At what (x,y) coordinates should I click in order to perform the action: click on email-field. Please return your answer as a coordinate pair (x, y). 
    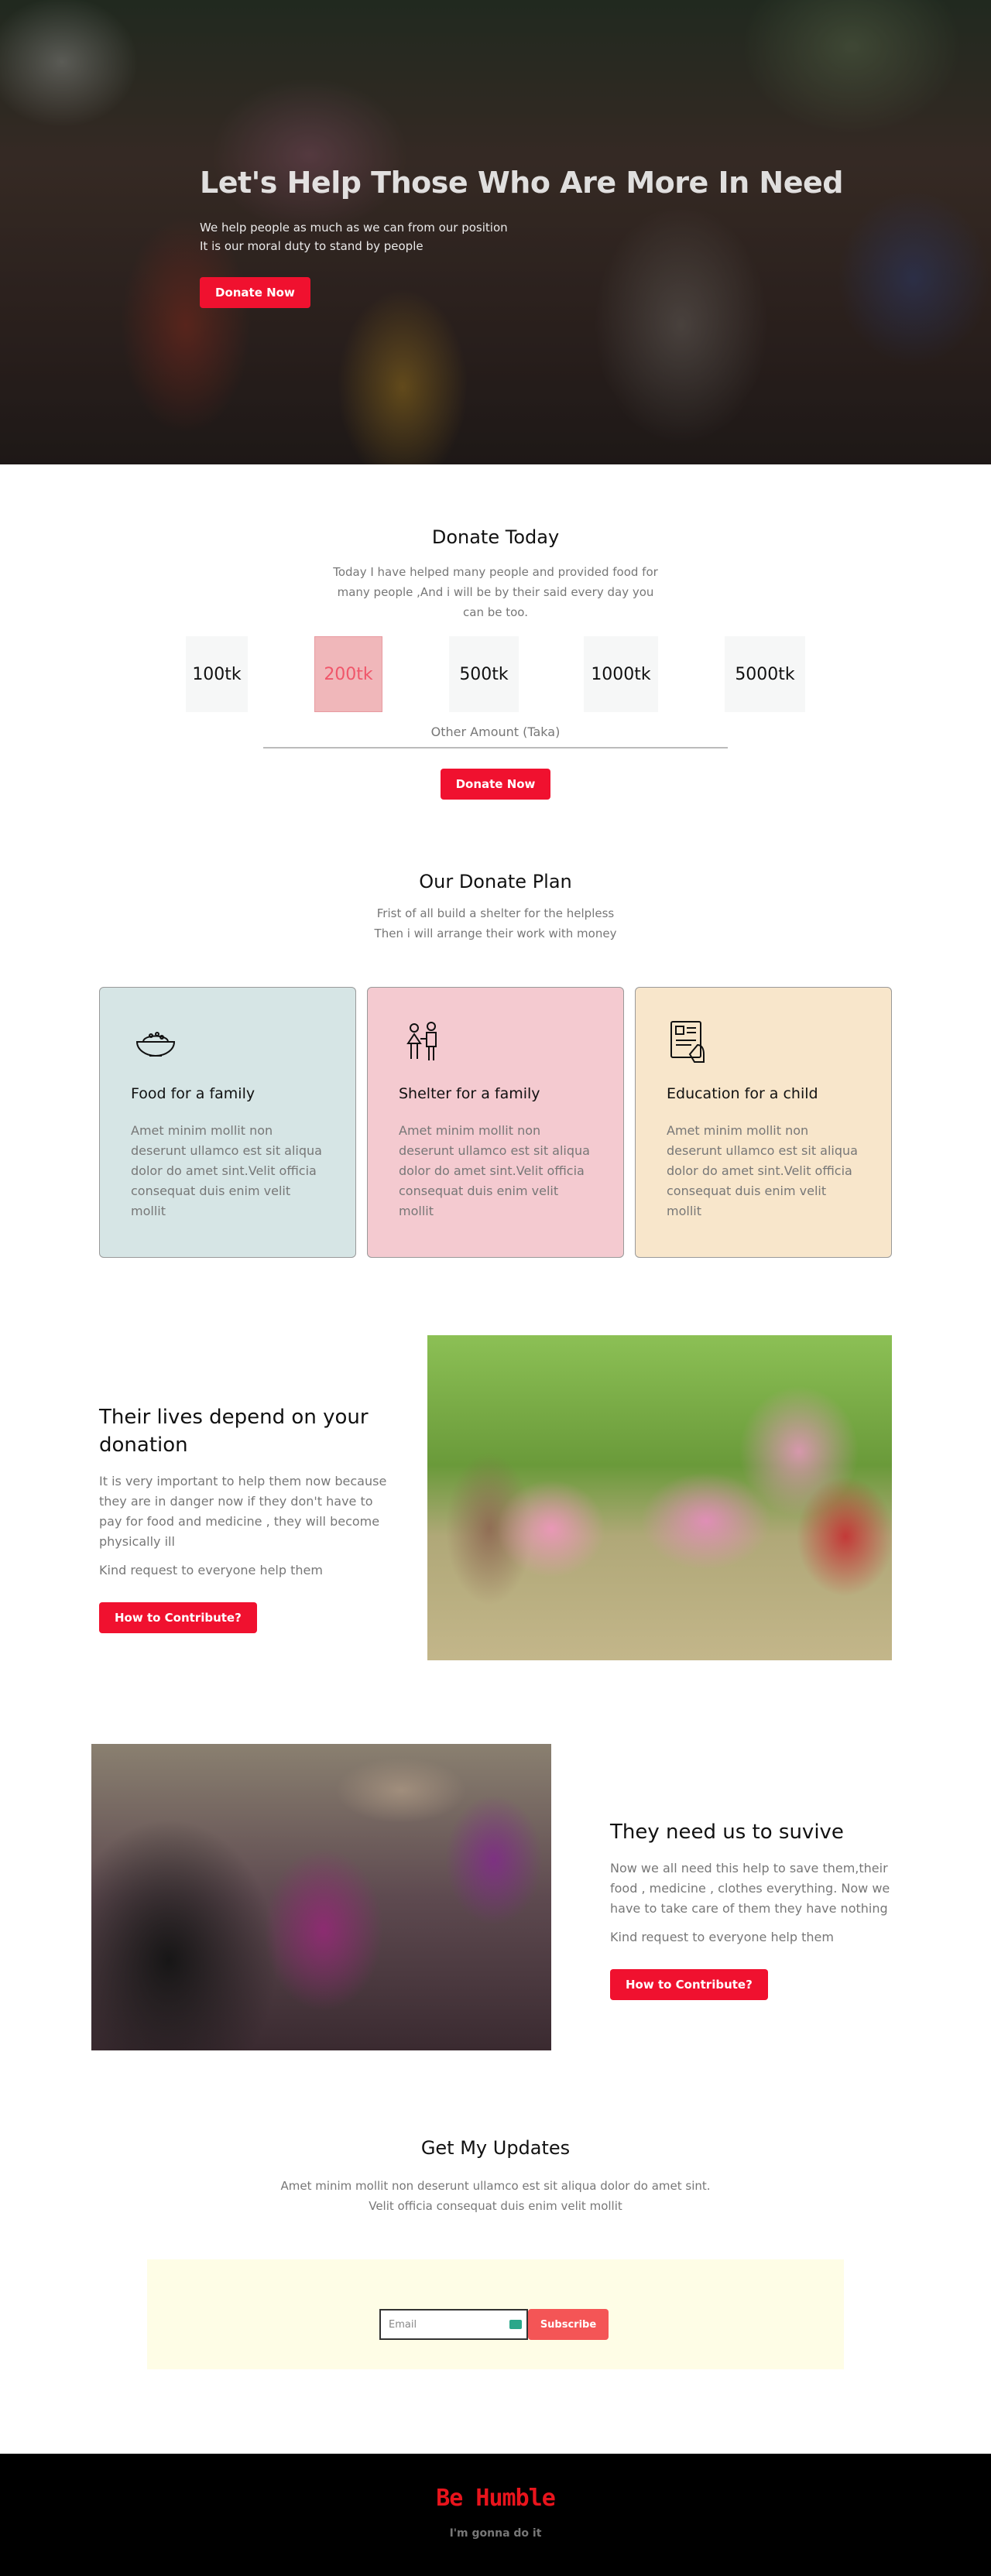
    Looking at the image, I should click on (453, 2324).